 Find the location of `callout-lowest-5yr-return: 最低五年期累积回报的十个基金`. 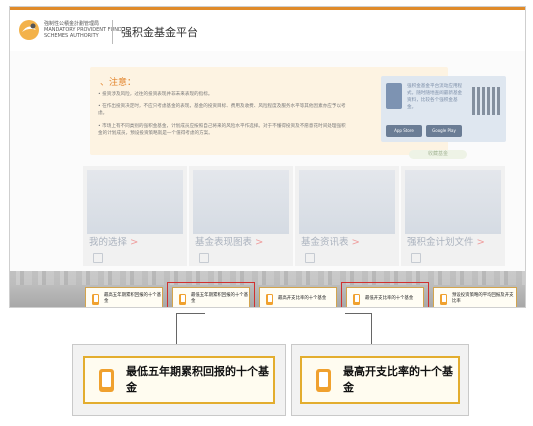

callout-lowest-5yr-return: 最低五年期累积回报的十个基金 is located at coordinates (179, 380).